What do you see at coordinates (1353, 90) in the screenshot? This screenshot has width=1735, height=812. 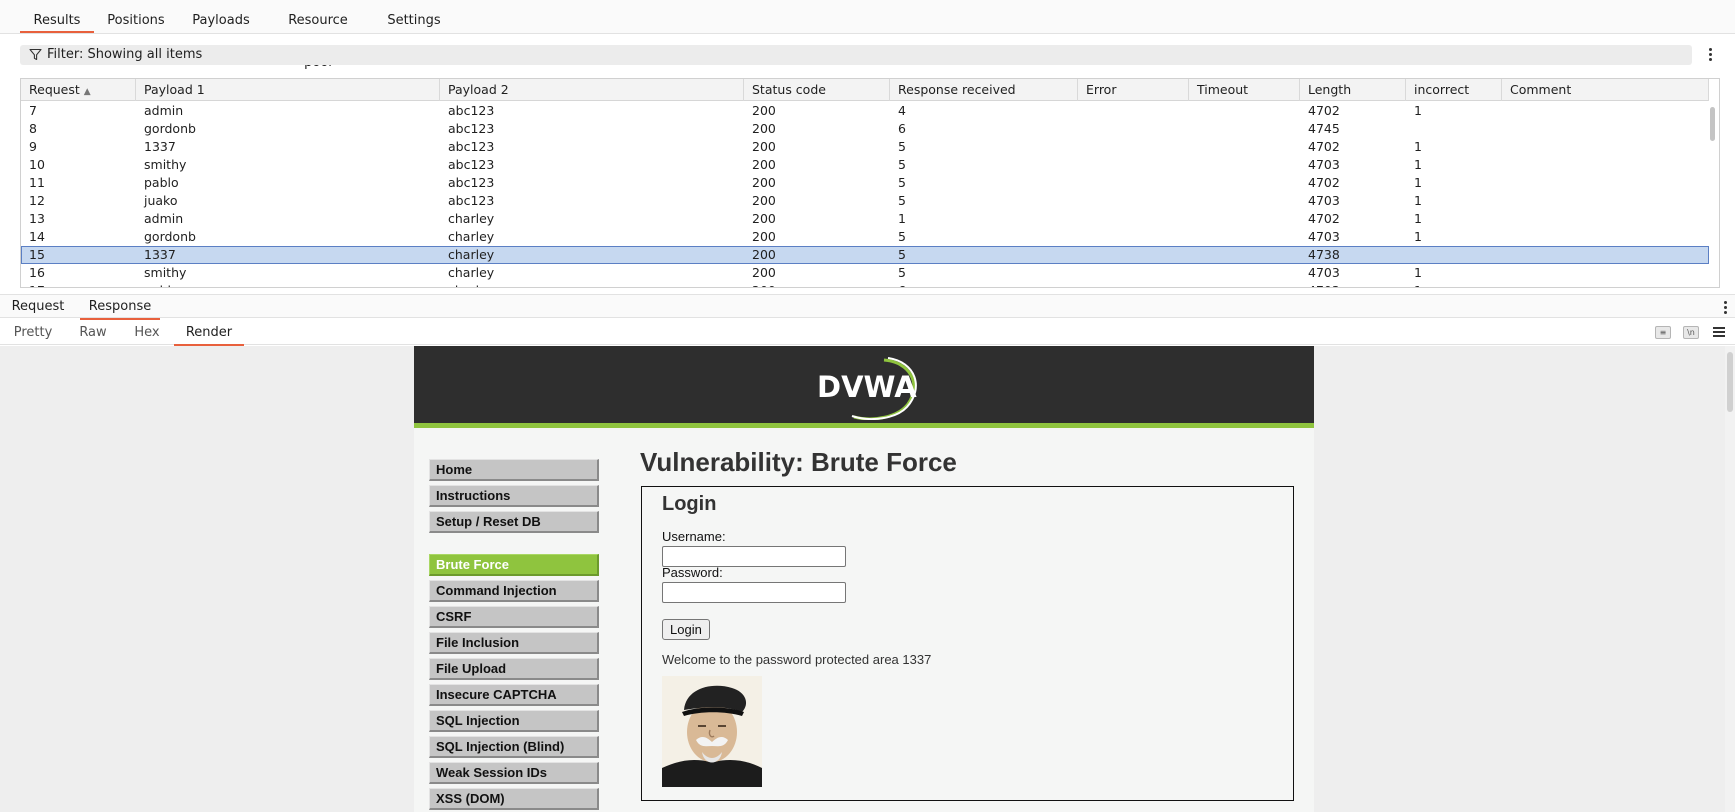 I see `column-header-length: Length` at bounding box center [1353, 90].